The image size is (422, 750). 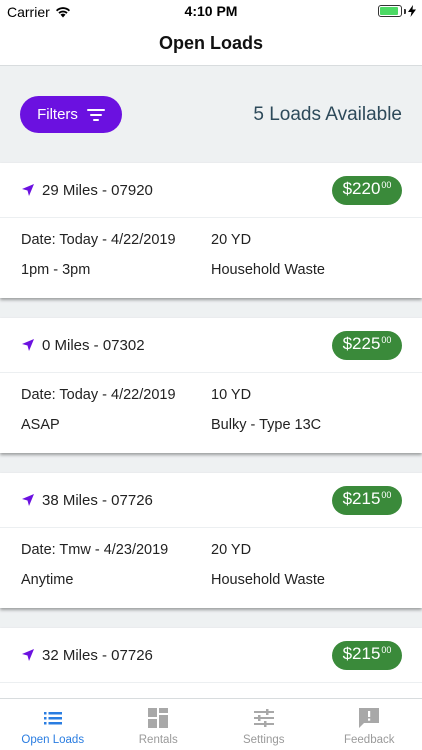 What do you see at coordinates (231, 395) in the screenshot?
I see `load-size: 10 YD` at bounding box center [231, 395].